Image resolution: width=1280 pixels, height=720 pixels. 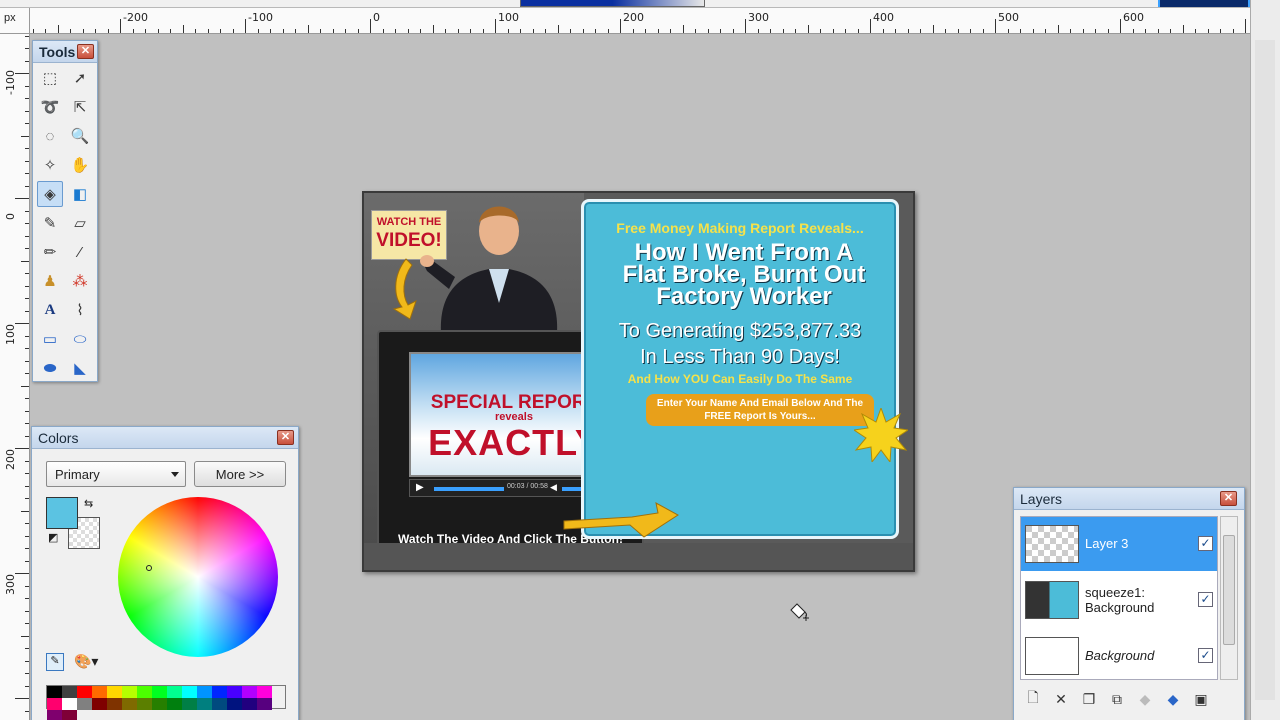 I want to click on color-picker-icon: ⁄, so click(x=80, y=252).